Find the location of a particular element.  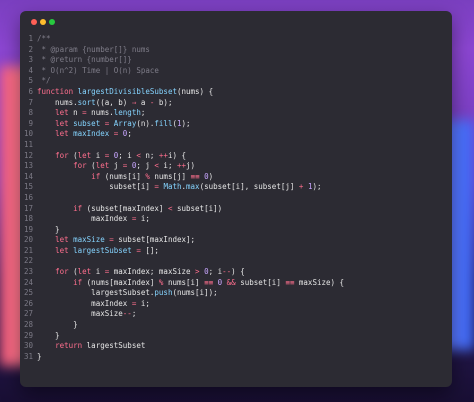

line-number: 20 is located at coordinates (28, 240).